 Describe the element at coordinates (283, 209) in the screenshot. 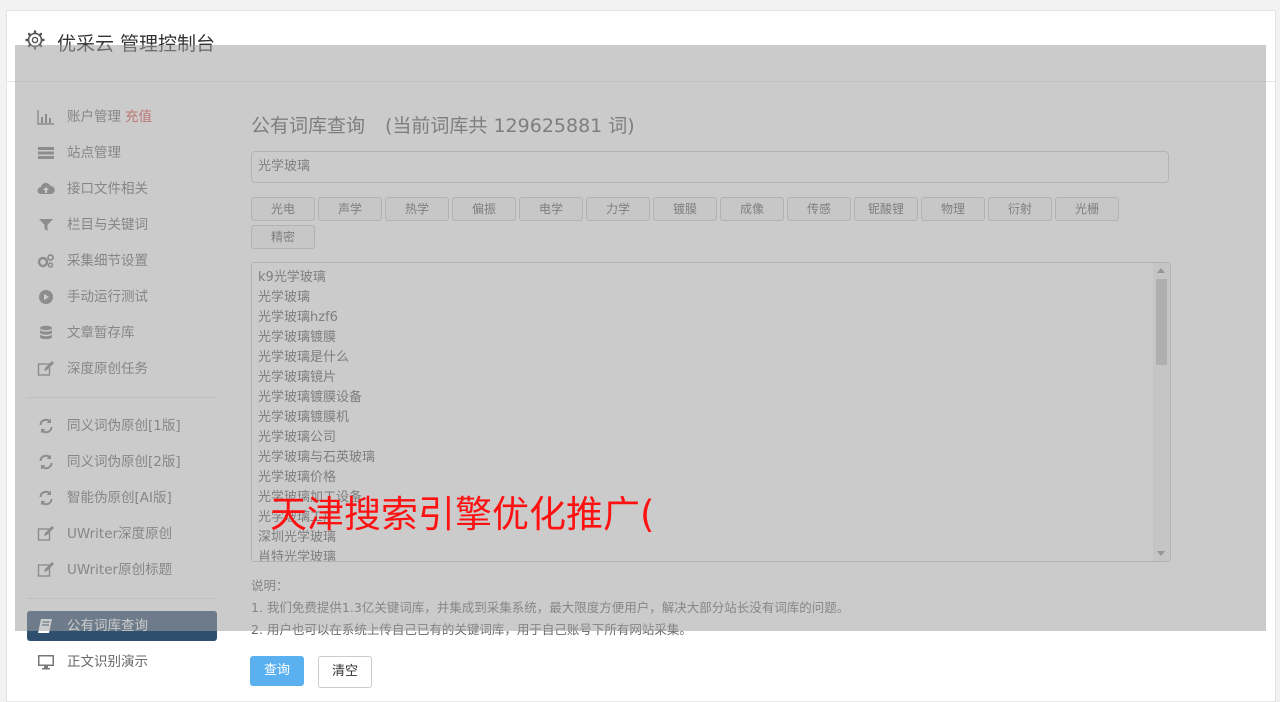

I see `tag-button: 光电` at that location.